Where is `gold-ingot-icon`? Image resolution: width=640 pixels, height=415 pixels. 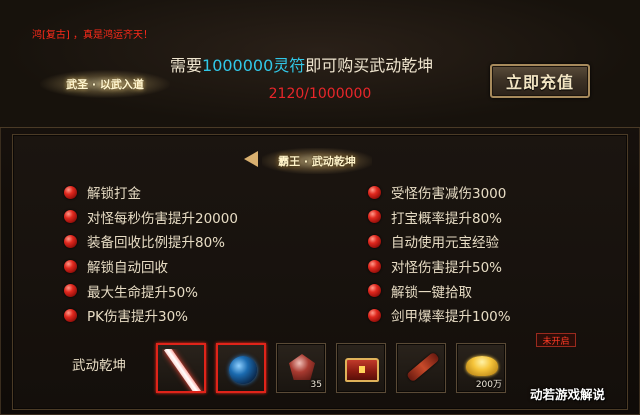
gold-ingot-icon is located at coordinates (482, 366).